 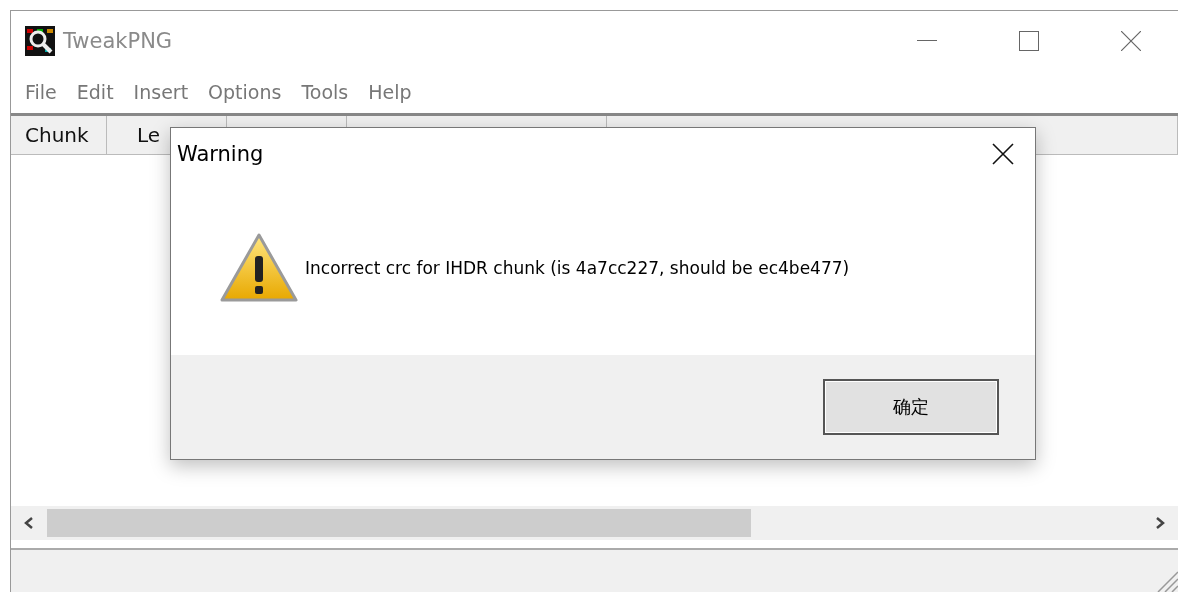 I want to click on menu-item: Edit, so click(x=95, y=92).